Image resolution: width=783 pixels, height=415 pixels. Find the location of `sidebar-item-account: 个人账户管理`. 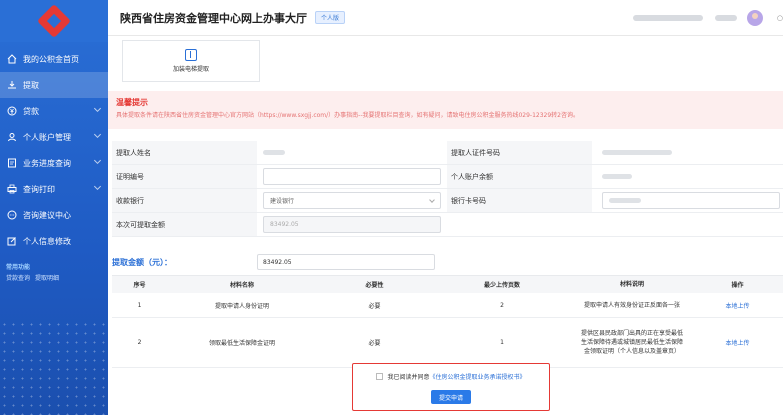

sidebar-item-account: 个人账户管理 is located at coordinates (54, 137).